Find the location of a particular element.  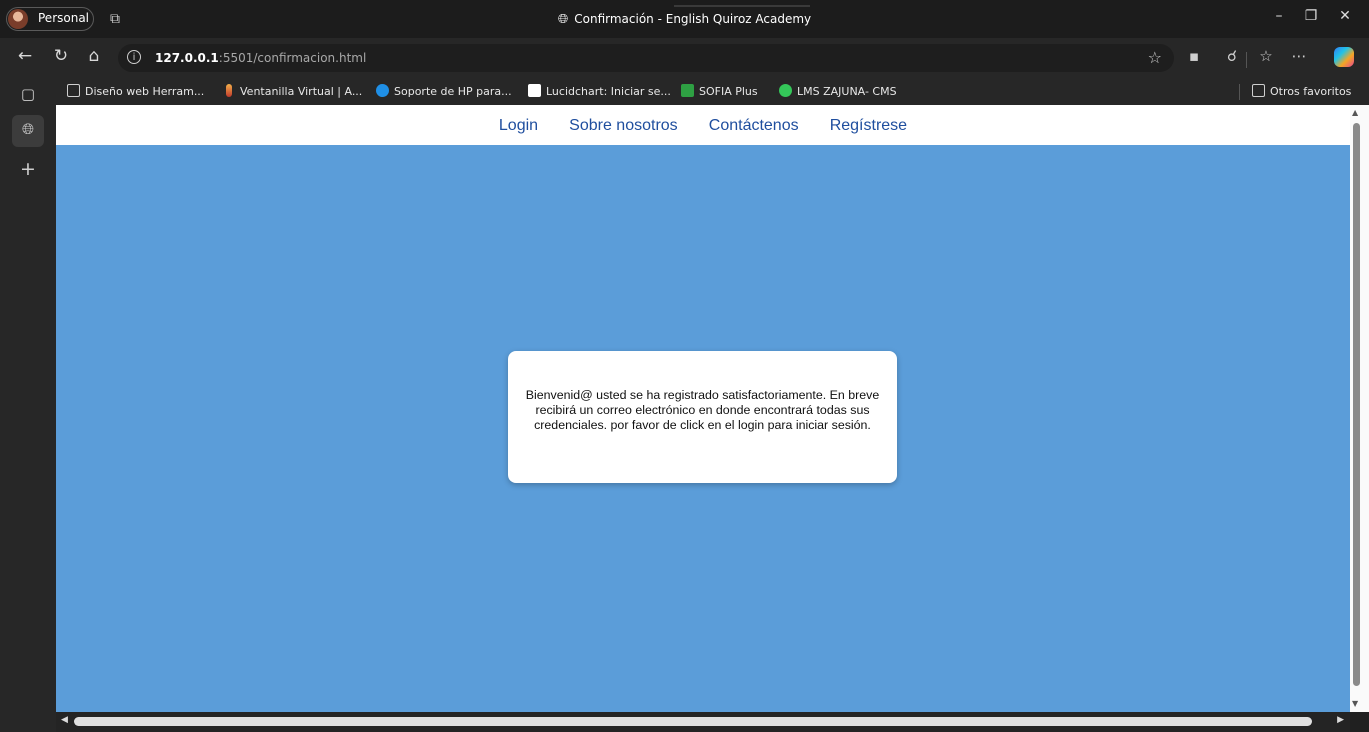

tab-panel-icon: ▢ is located at coordinates (28, 94).